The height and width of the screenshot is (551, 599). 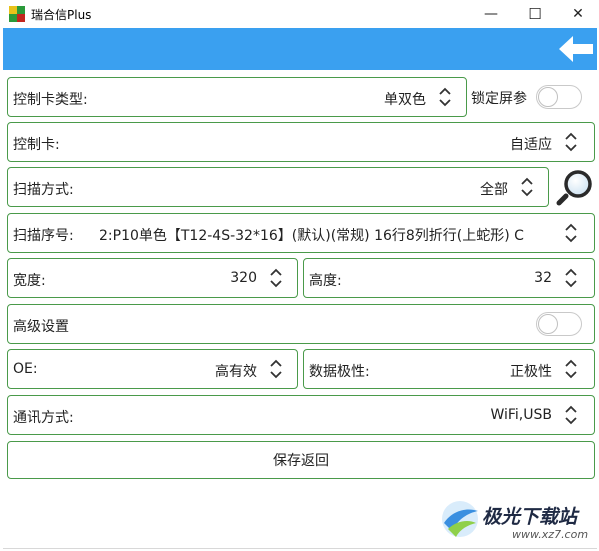 I want to click on watermark-url: www.xz7.com, so click(x=550, y=534).